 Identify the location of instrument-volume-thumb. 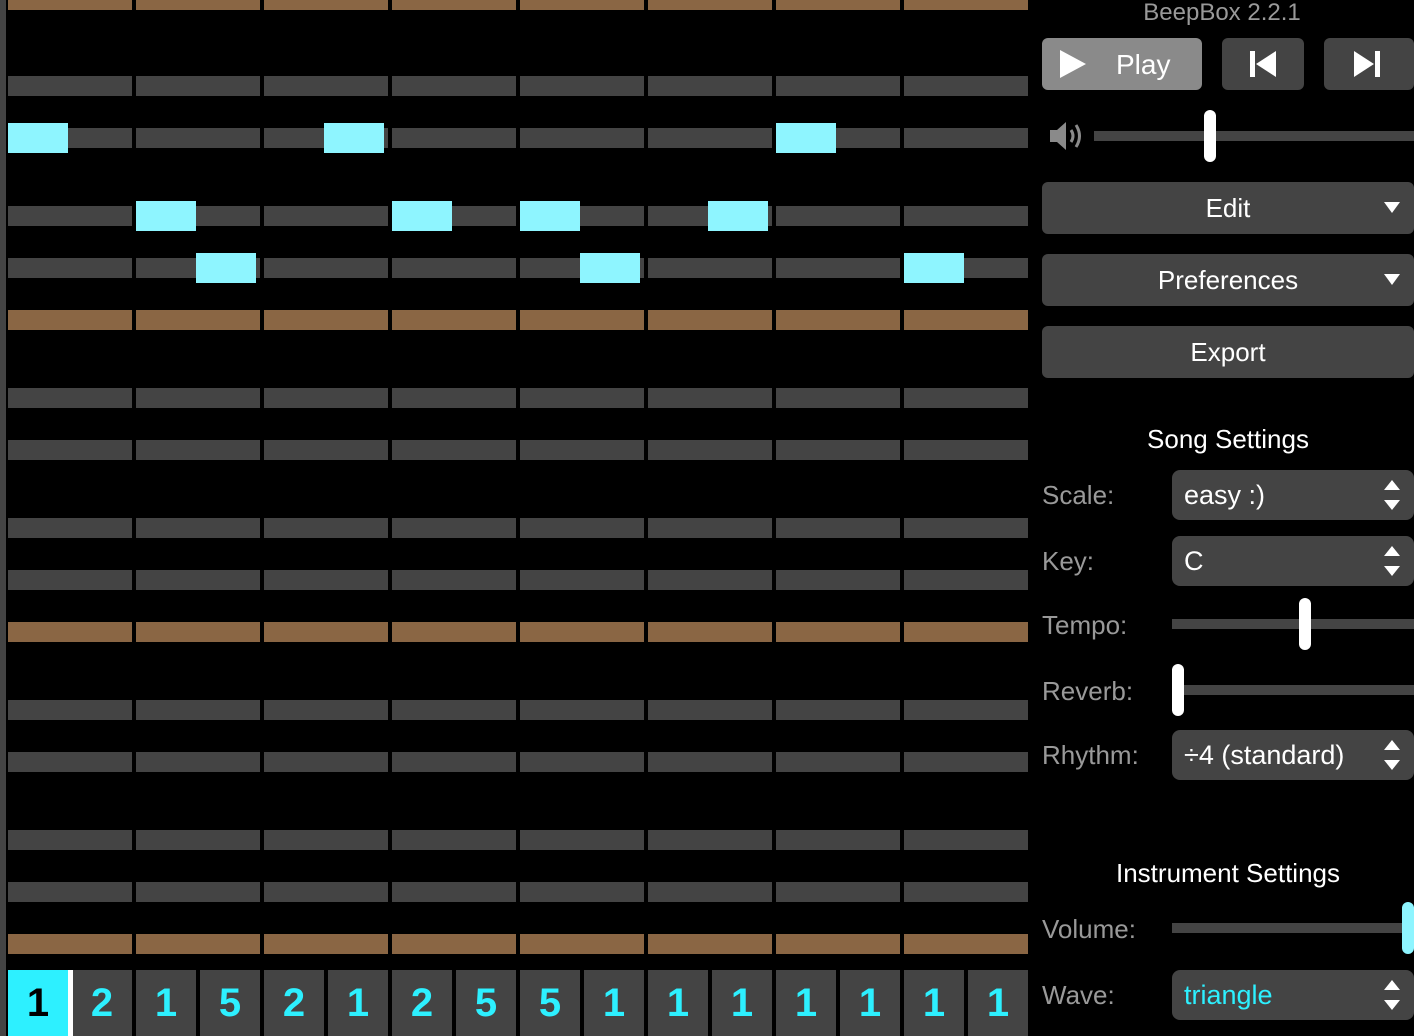
(1408, 928).